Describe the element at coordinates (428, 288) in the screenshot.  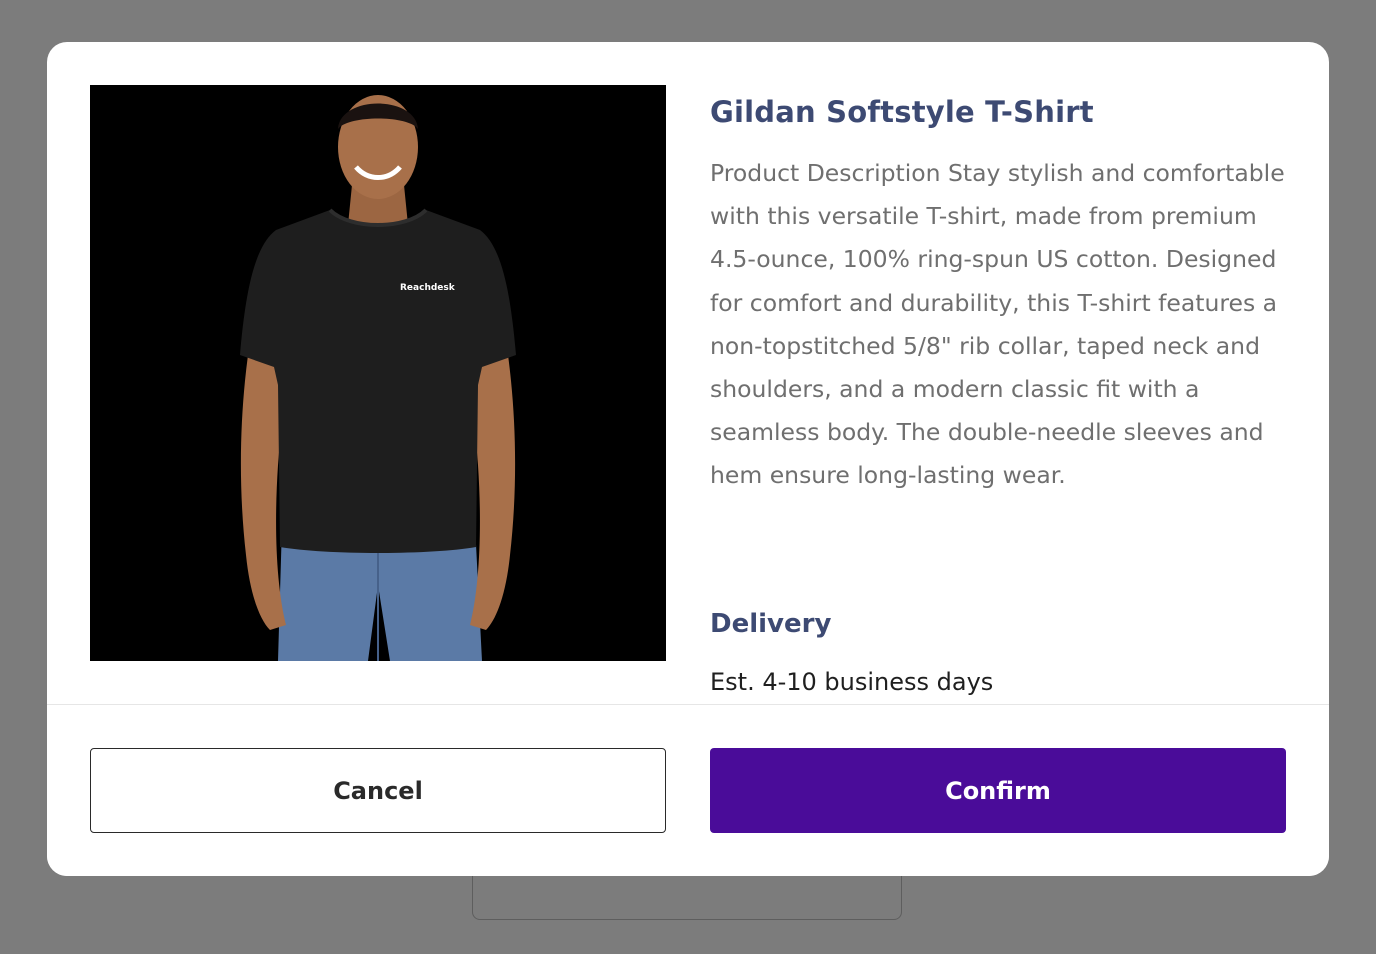
I see `shirt-logo: Reachdesk` at that location.